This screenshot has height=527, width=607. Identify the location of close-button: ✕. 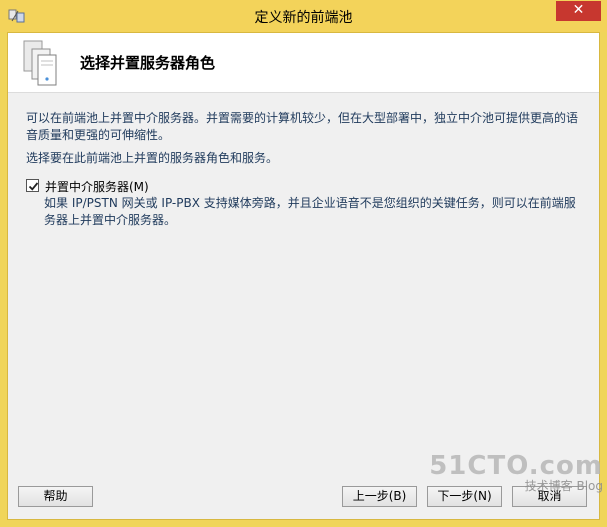
(578, 11).